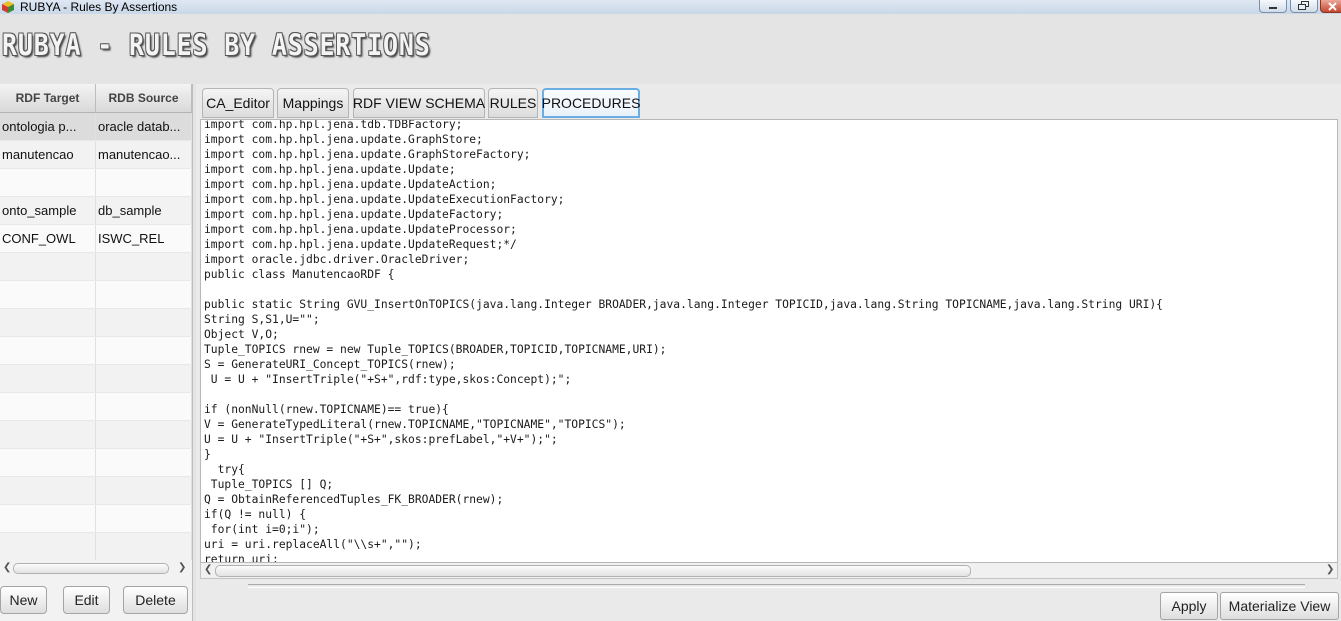 This screenshot has height=621, width=1341. Describe the element at coordinates (216, 45) in the screenshot. I see `app-logo: RUBYA - RULES BY ASSERTIONS` at that location.